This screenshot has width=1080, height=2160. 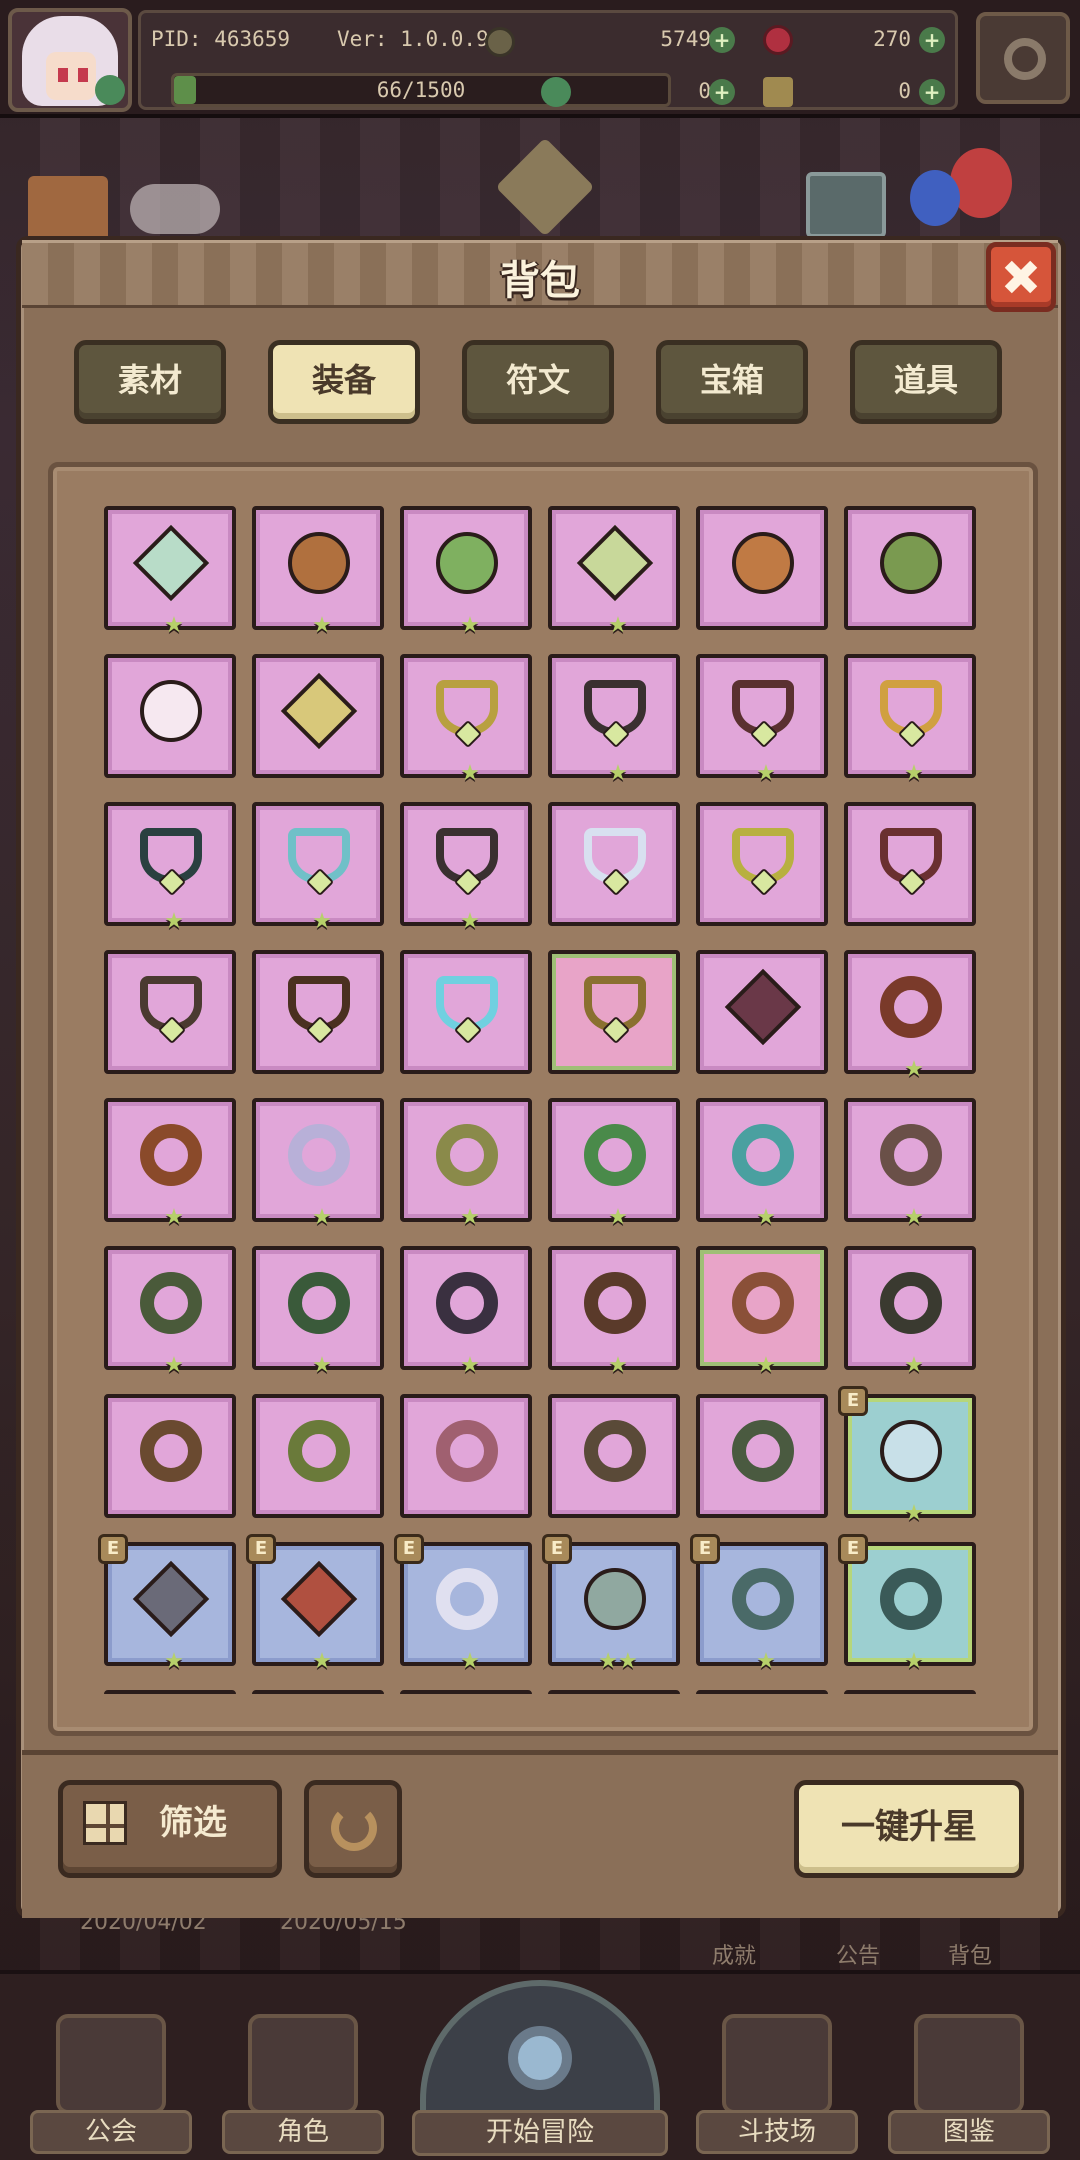 I want to click on close-button, so click(x=1021, y=277).